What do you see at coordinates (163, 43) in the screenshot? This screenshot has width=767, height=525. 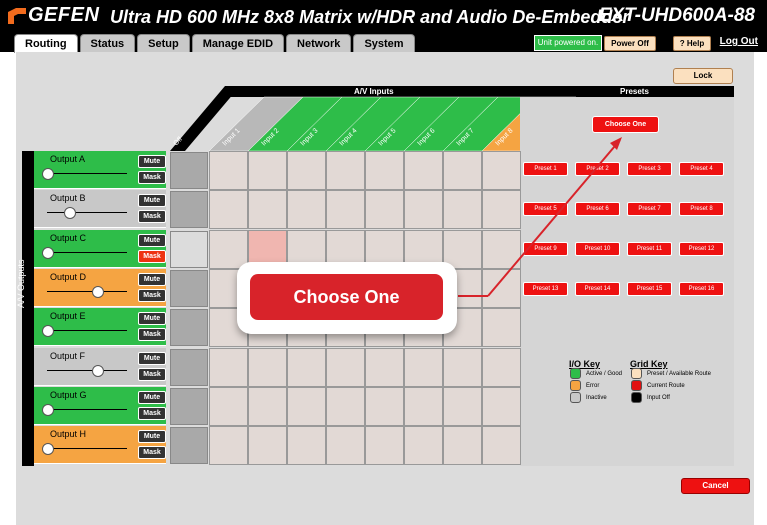 I see `tab-setup: Setup` at bounding box center [163, 43].